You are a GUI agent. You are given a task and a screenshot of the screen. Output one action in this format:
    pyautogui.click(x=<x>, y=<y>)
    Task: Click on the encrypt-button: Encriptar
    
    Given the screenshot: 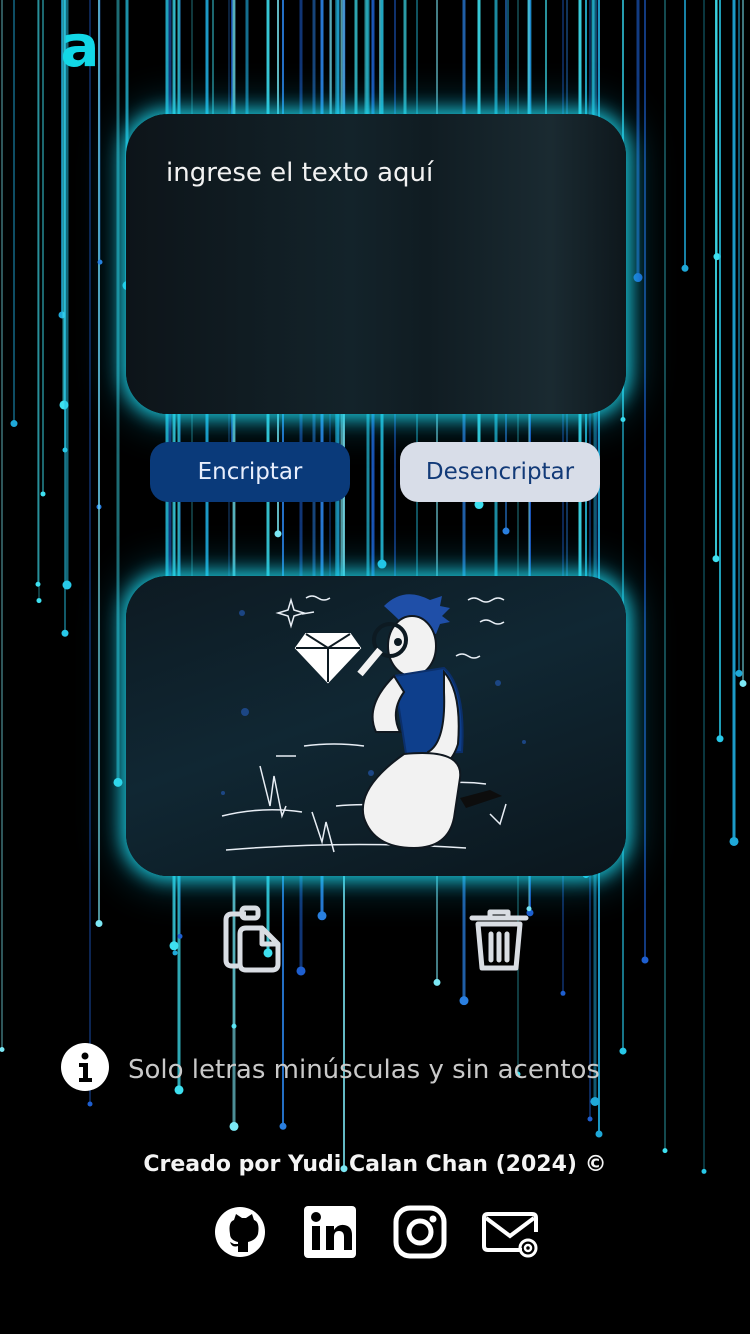 What is the action you would take?
    pyautogui.click(x=250, y=472)
    